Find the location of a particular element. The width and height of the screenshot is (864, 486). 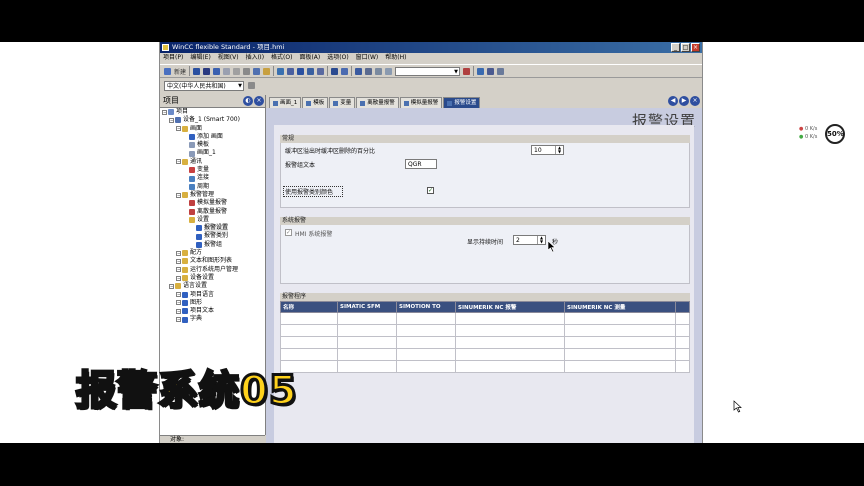

undo-icon is located at coordinates (217, 71).